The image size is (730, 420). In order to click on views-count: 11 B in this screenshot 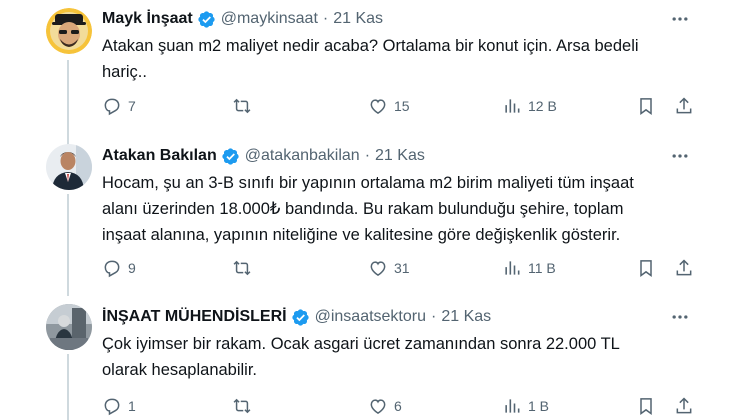, I will do `click(542, 268)`.